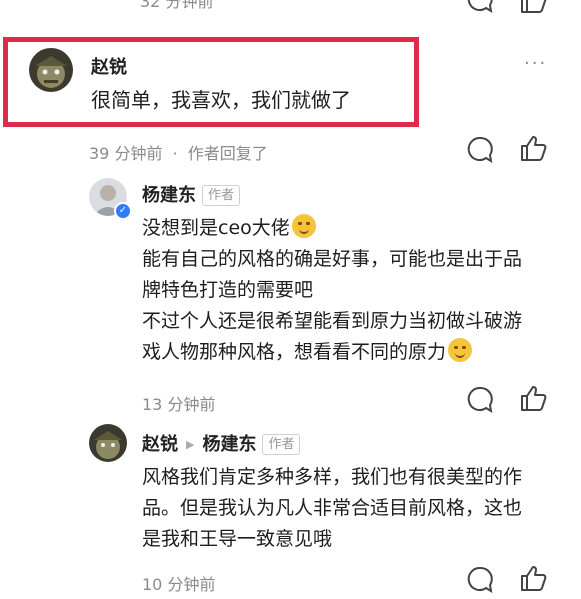 Image resolution: width=581 pixels, height=599 pixels. Describe the element at coordinates (179, 404) in the screenshot. I see `reply-time: 13 分钟前` at that location.